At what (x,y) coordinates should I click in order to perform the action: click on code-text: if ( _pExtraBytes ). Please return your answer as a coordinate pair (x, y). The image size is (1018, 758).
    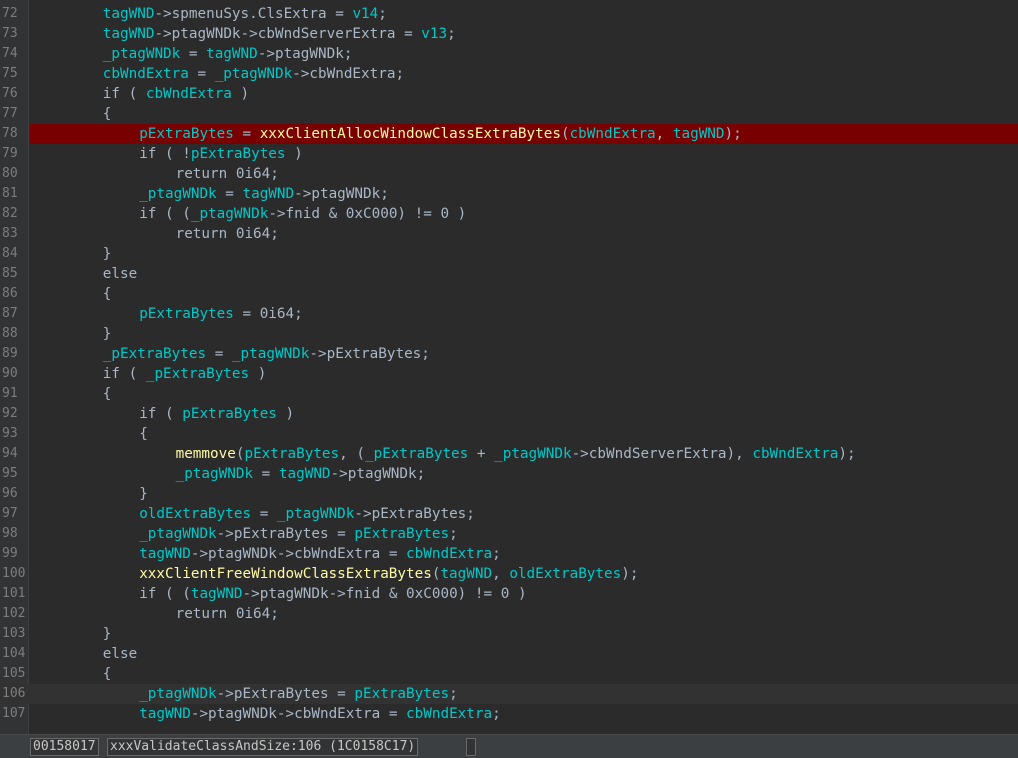
    Looking at the image, I should click on (185, 374).